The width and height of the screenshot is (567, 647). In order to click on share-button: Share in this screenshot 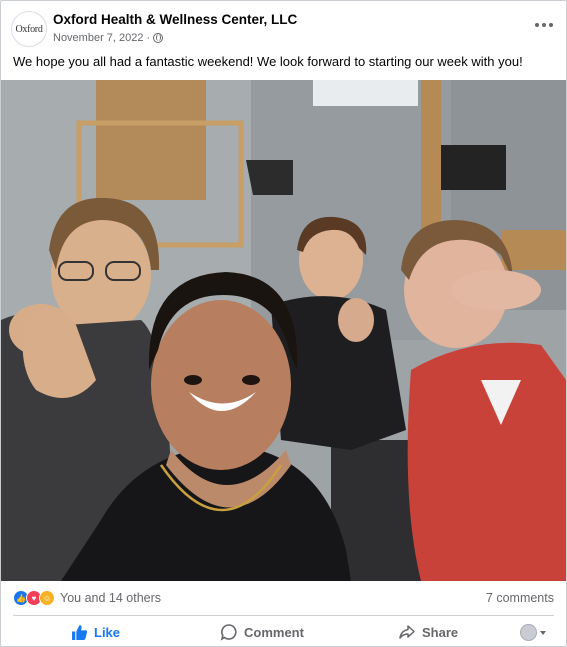, I will do `click(428, 632)`.